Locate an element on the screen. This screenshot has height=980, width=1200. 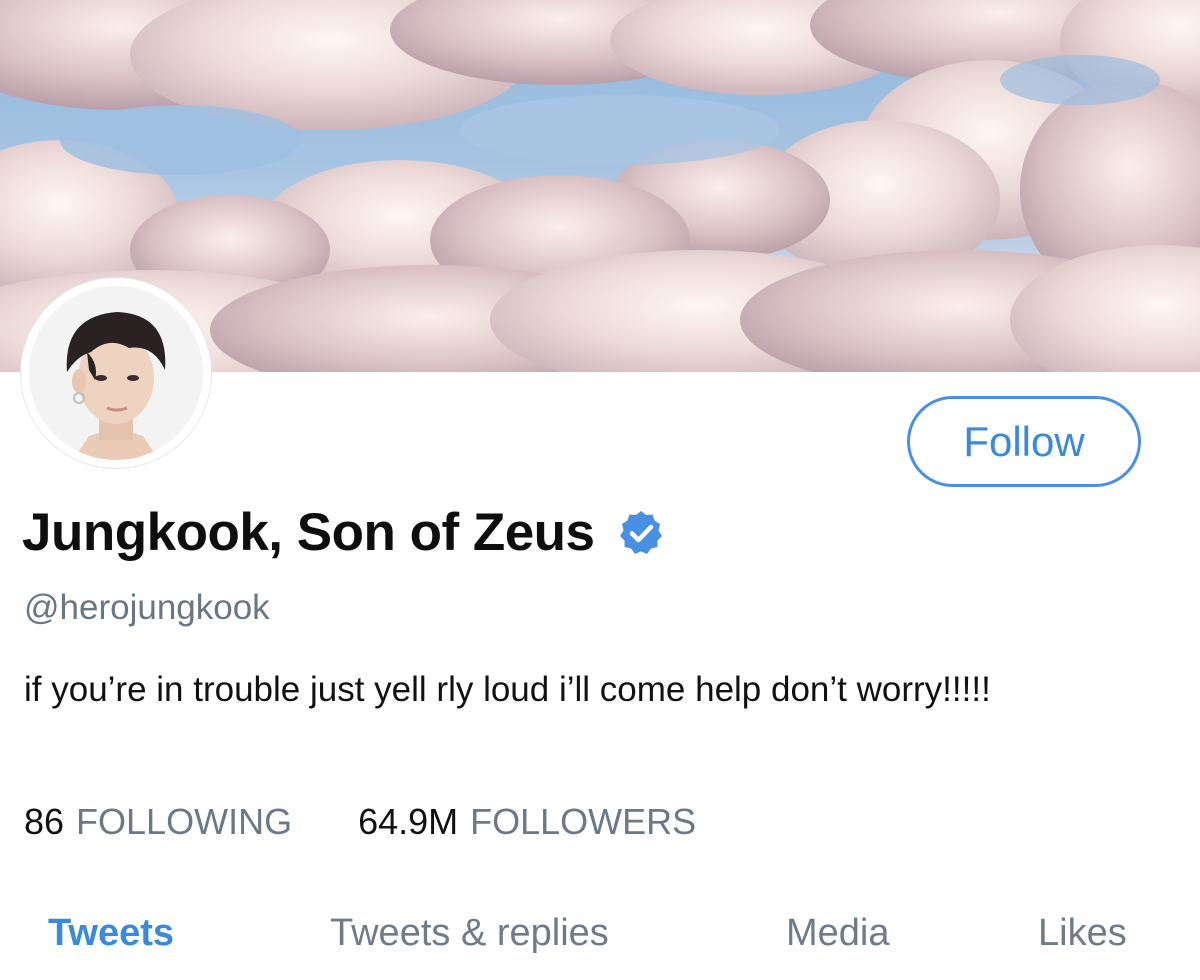
following-label: FOLLOWING is located at coordinates (184, 821).